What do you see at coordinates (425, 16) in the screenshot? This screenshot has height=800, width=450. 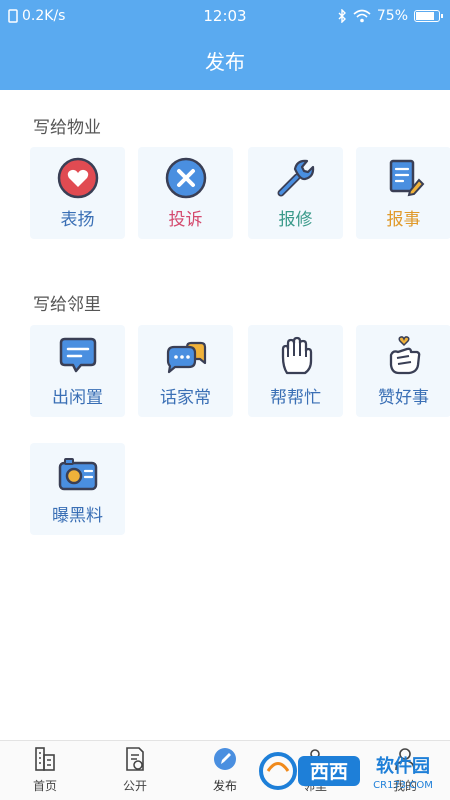 I see `battery-level` at bounding box center [425, 16].